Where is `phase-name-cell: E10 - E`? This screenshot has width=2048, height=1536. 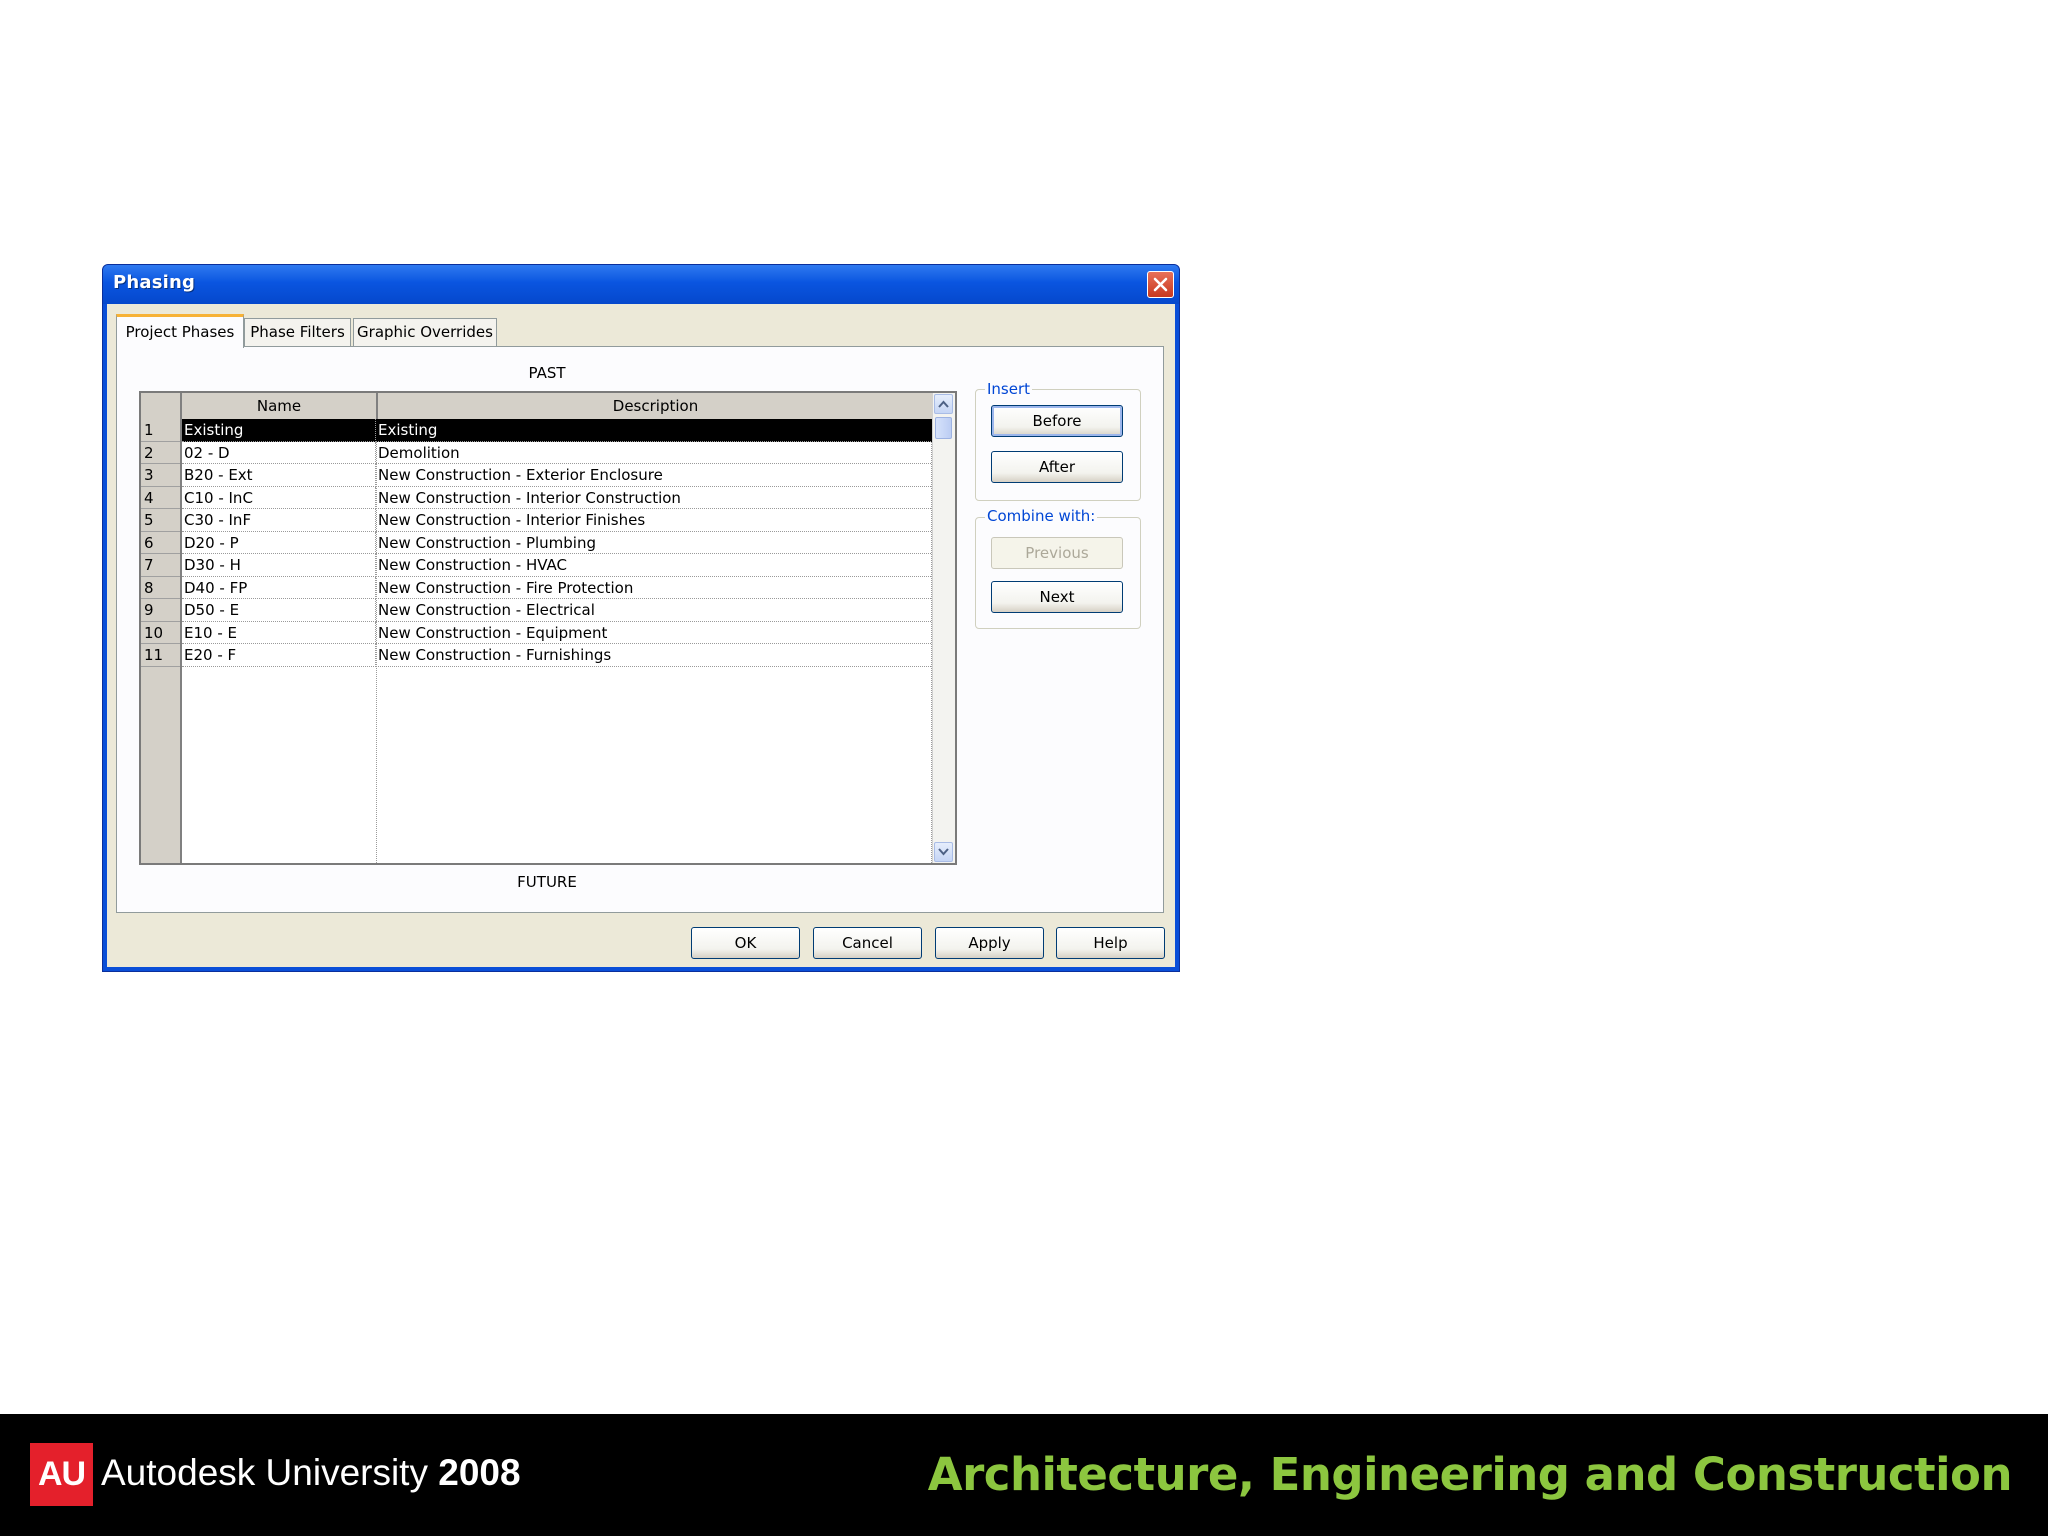 phase-name-cell: E10 - E is located at coordinates (279, 632).